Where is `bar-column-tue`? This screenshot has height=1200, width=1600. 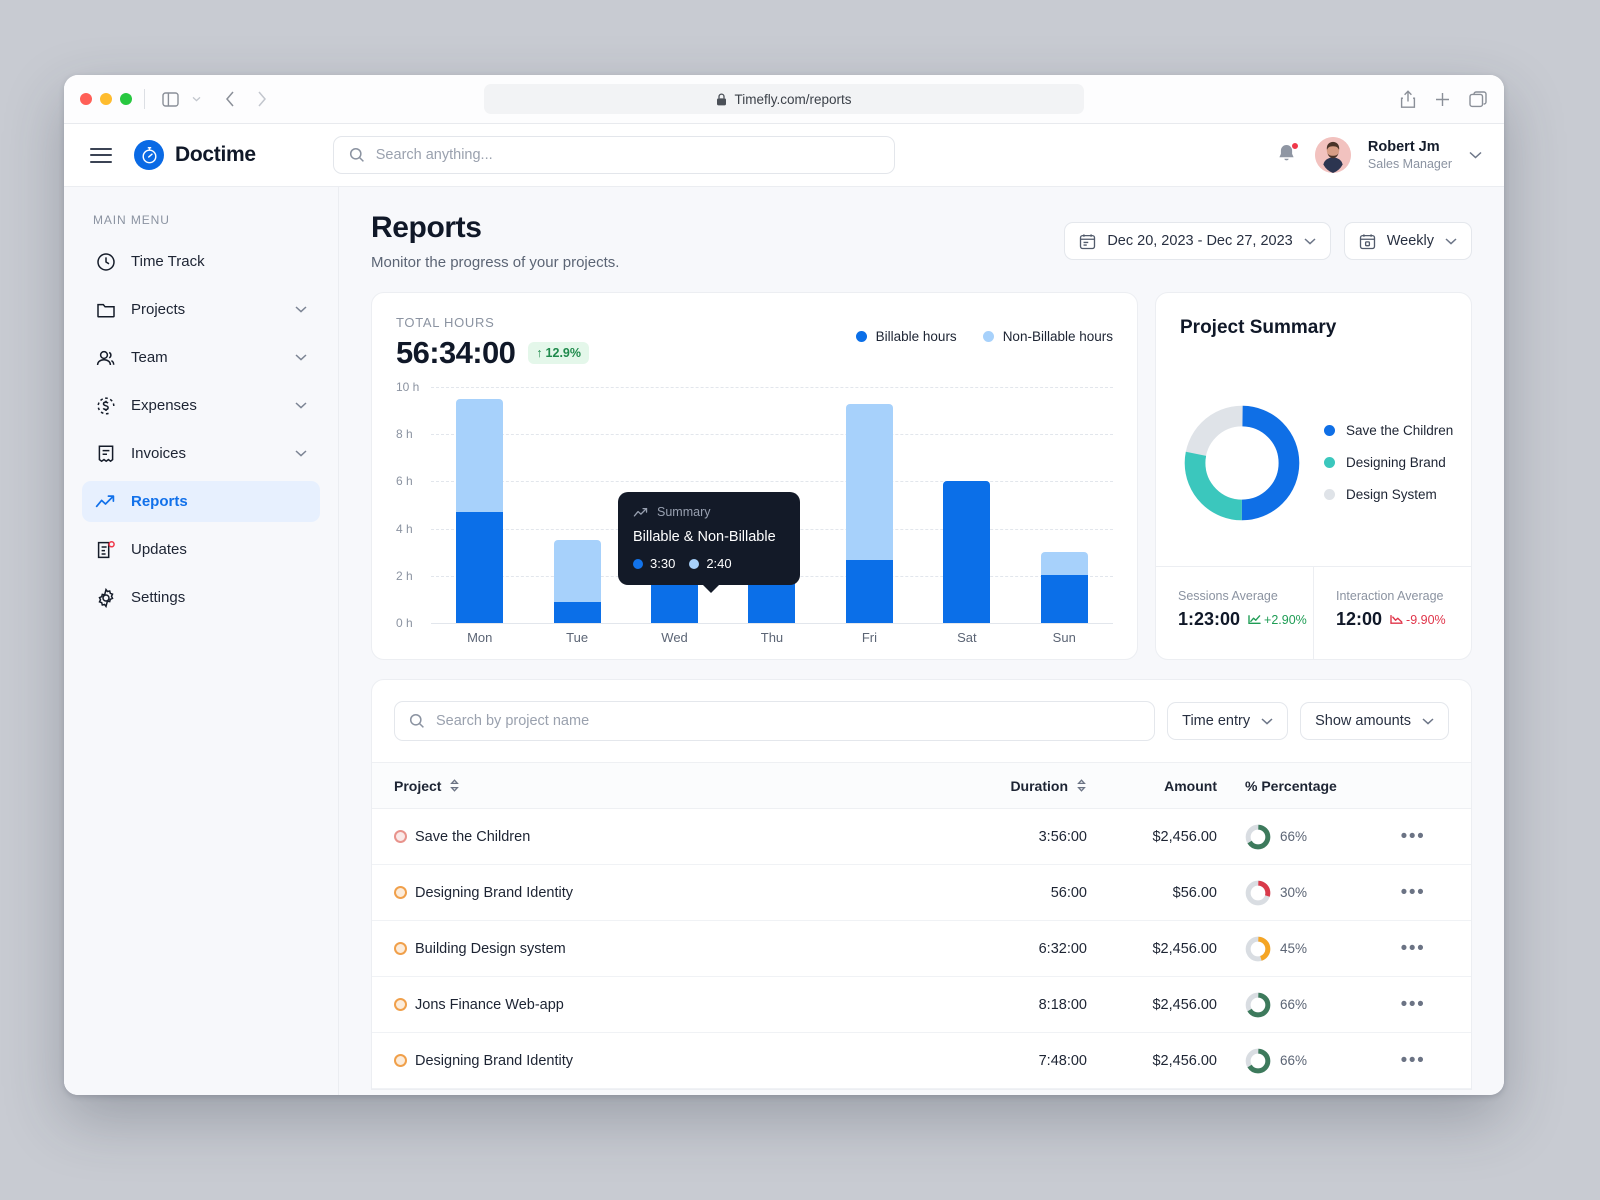 bar-column-tue is located at coordinates (576, 505).